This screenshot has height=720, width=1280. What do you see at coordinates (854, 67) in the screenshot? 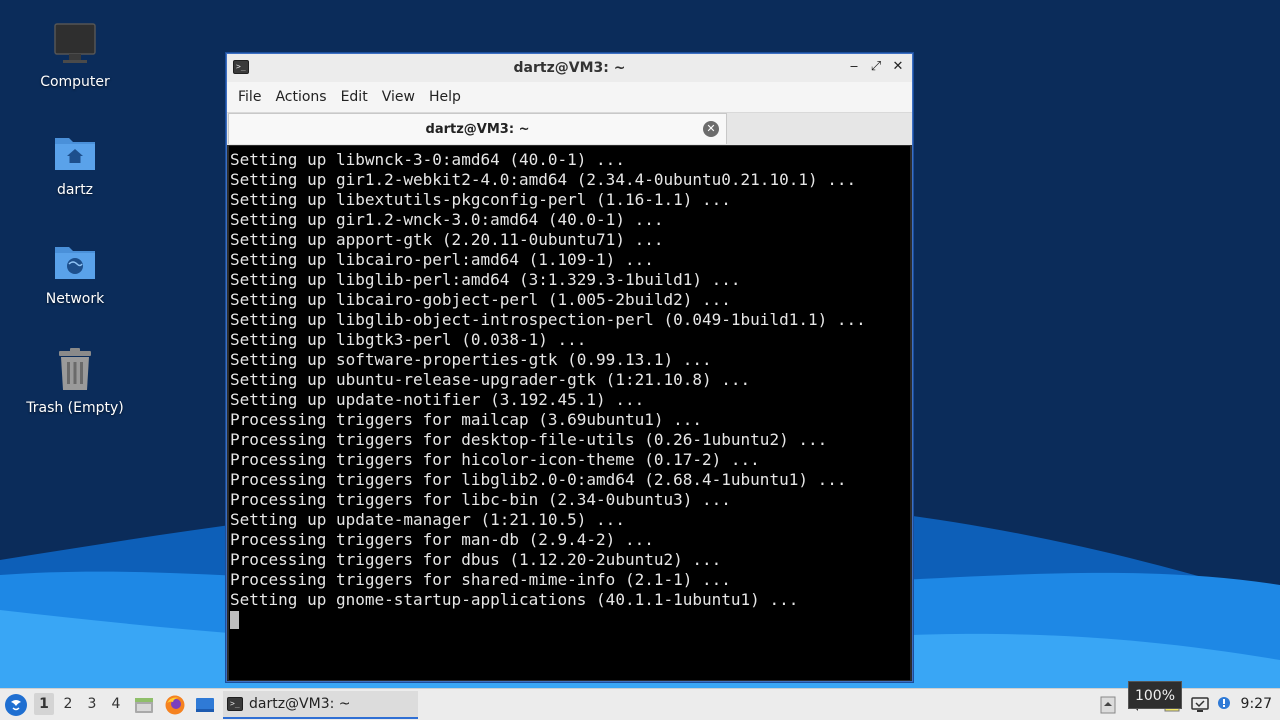
I see `minimize-button: ‒` at bounding box center [854, 67].